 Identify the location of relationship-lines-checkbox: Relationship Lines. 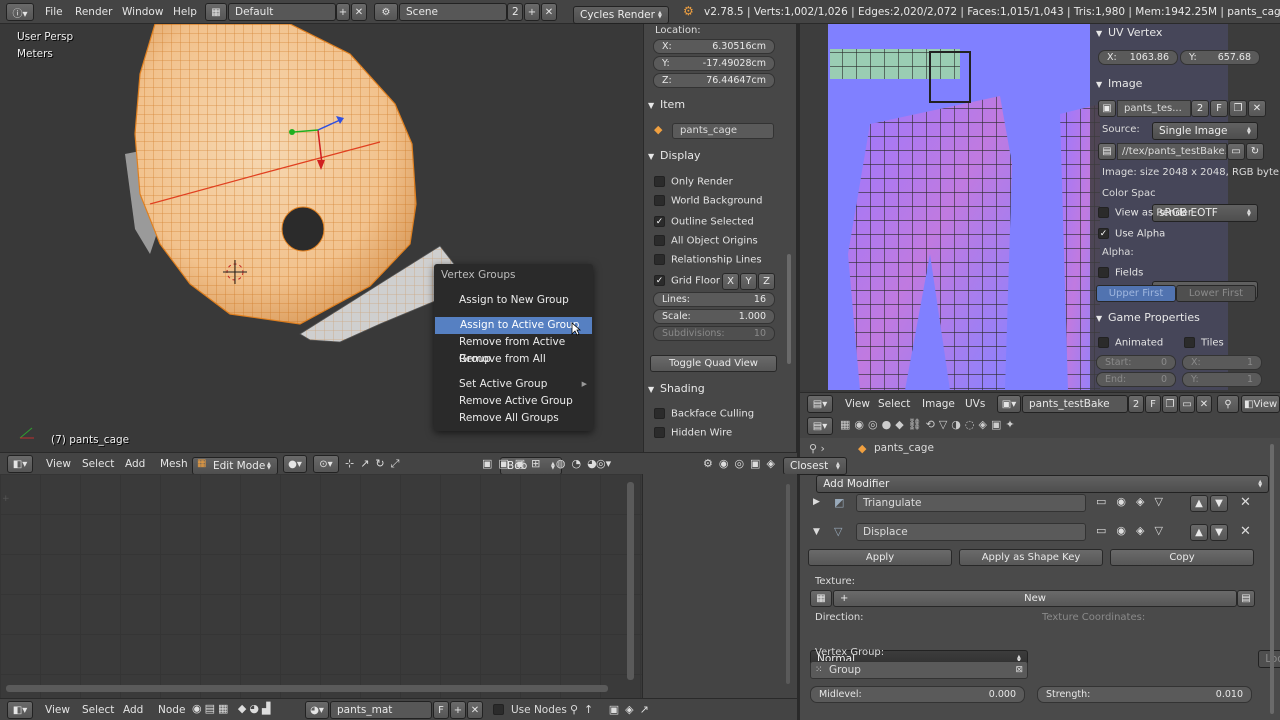
(719, 261).